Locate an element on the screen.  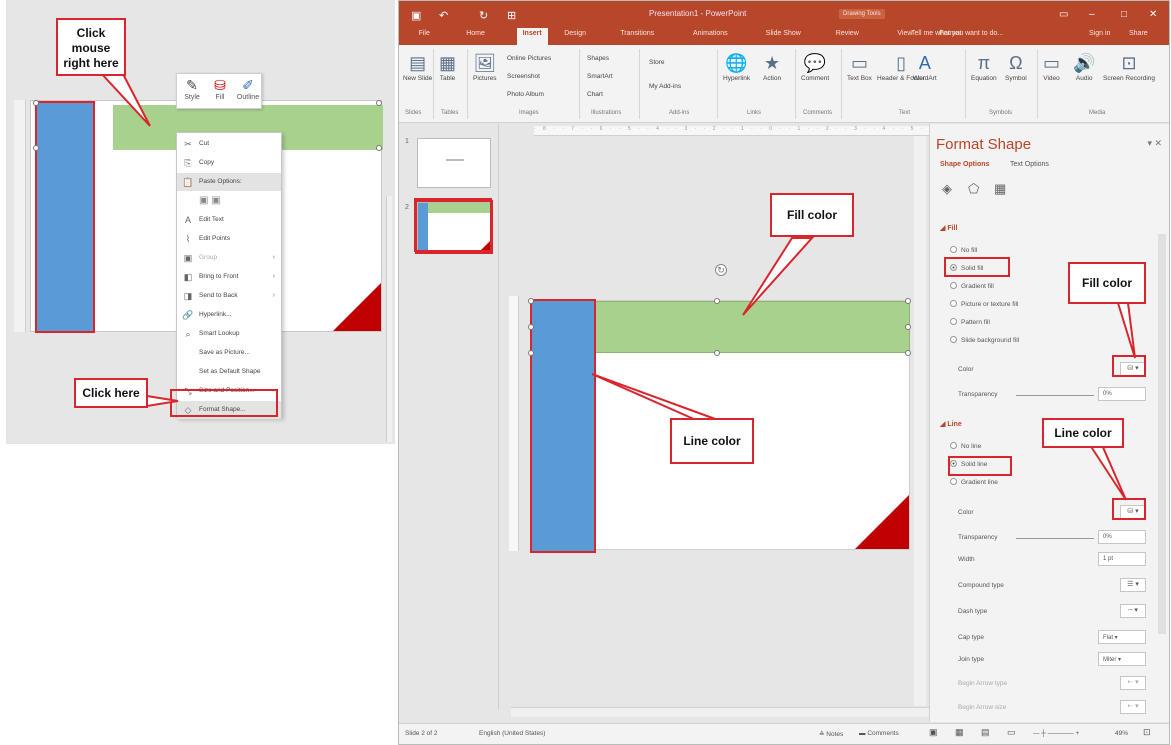
green-rectangle-shape is located at coordinates (752, 327).